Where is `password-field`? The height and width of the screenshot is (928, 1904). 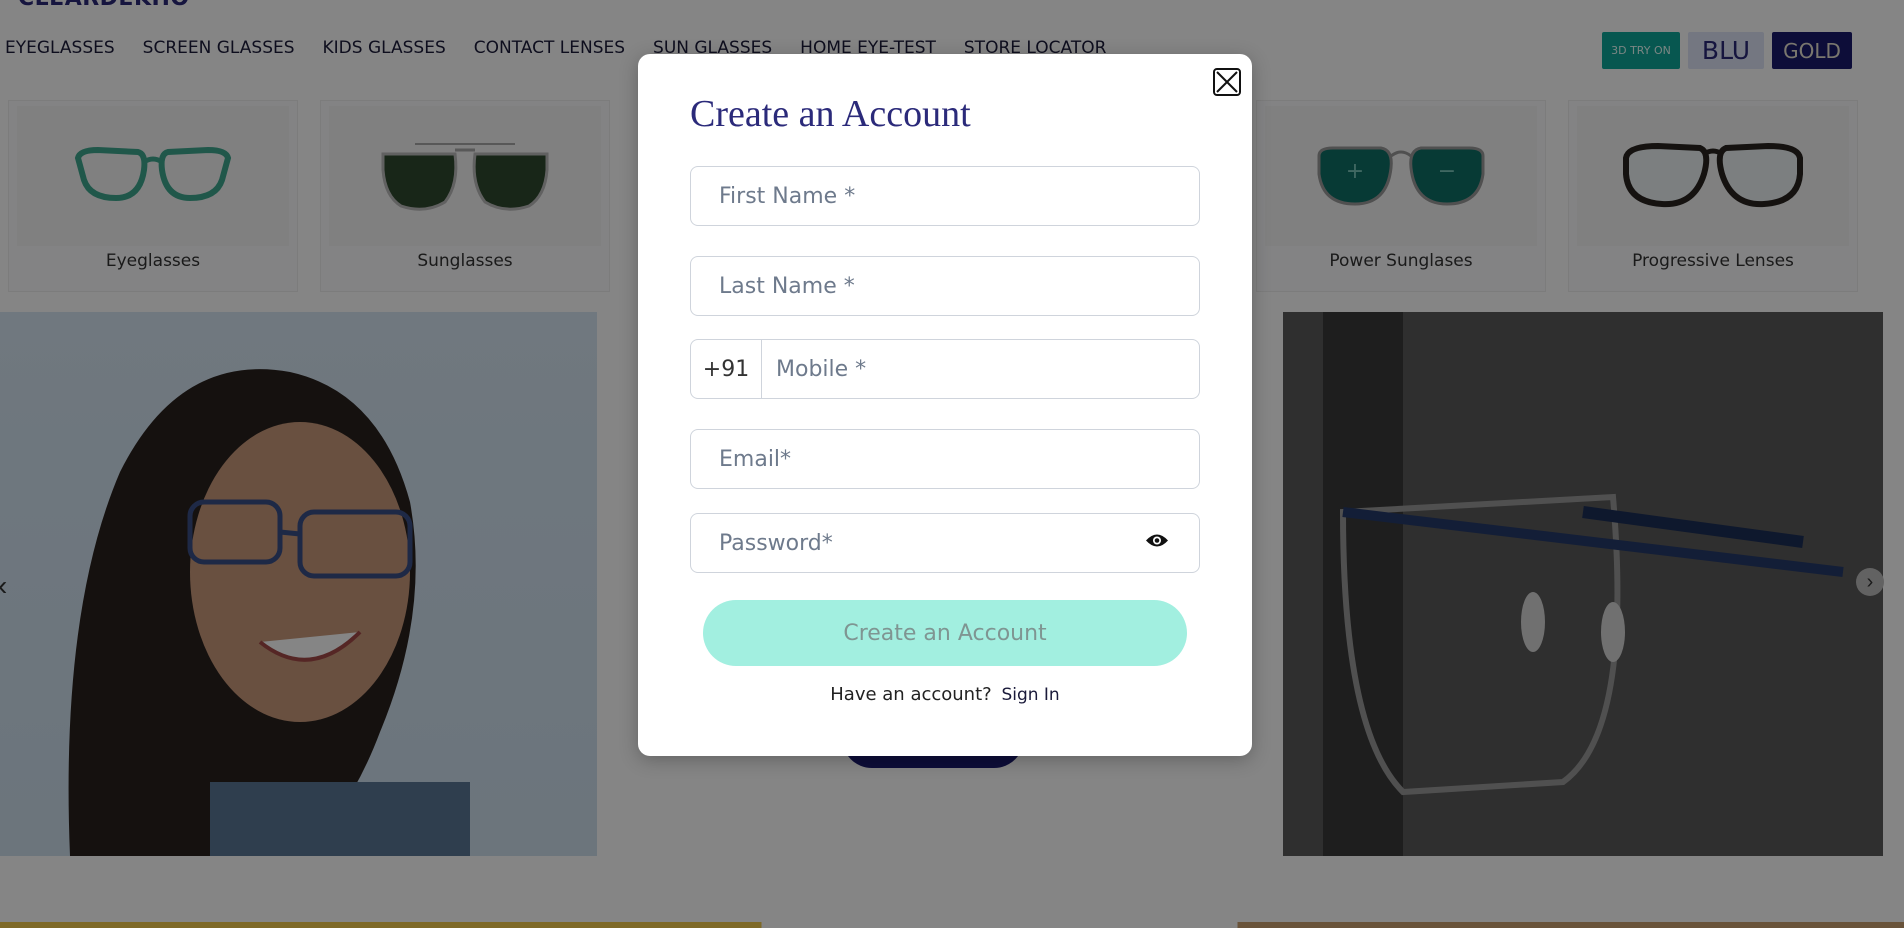 password-field is located at coordinates (945, 543).